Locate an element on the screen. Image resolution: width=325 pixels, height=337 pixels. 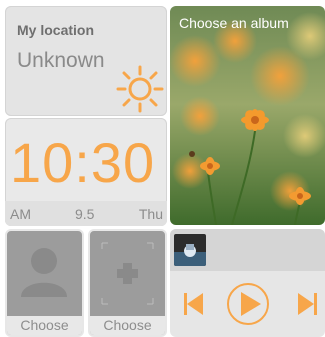
previous-icon is located at coordinates (193, 304).